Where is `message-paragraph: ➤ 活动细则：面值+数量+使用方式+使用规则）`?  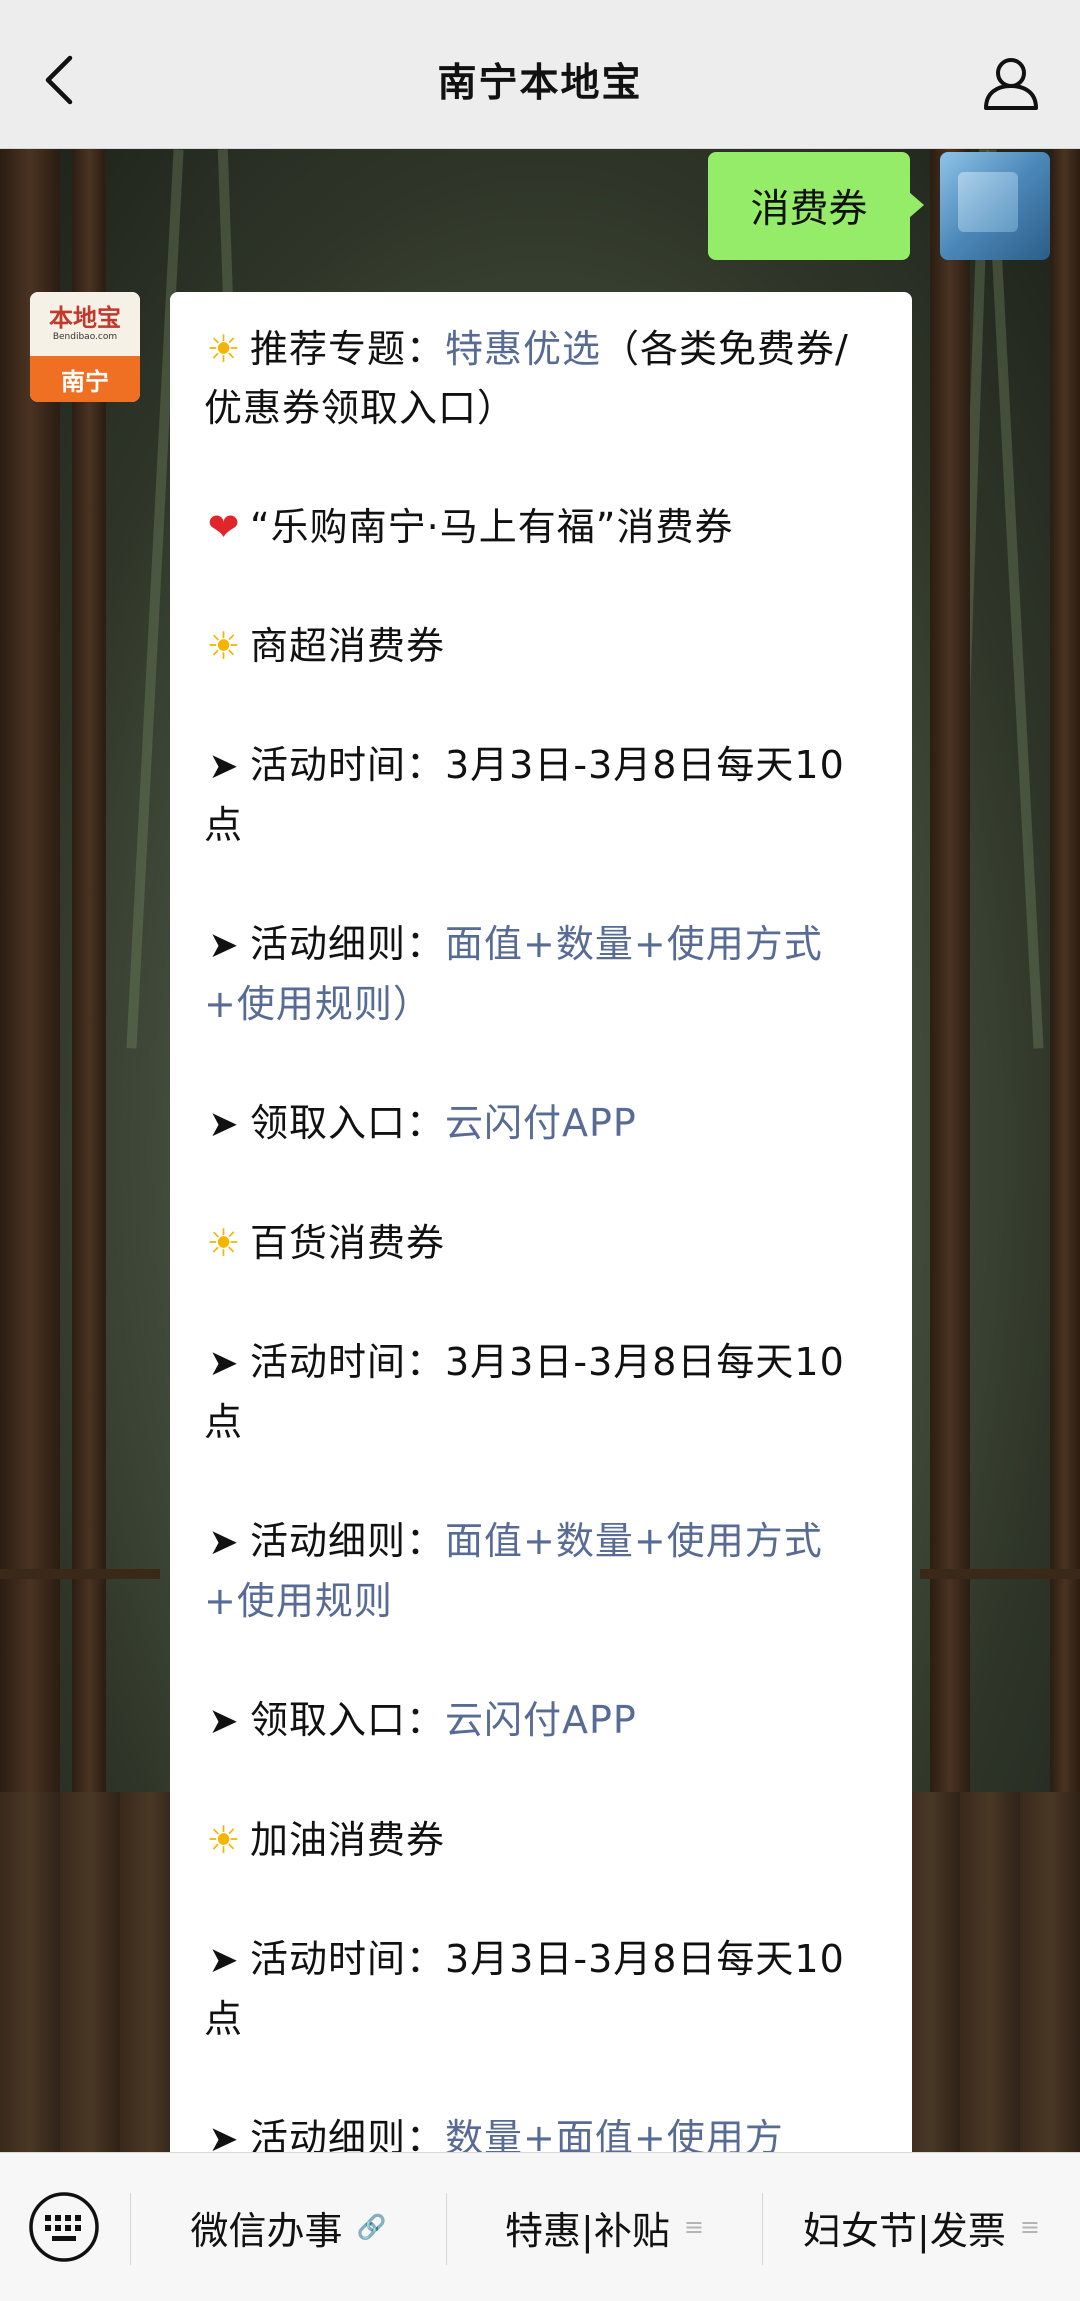
message-paragraph: ➤ 活动细则：面值+数量+使用方式+使用规则） is located at coordinates (542, 974).